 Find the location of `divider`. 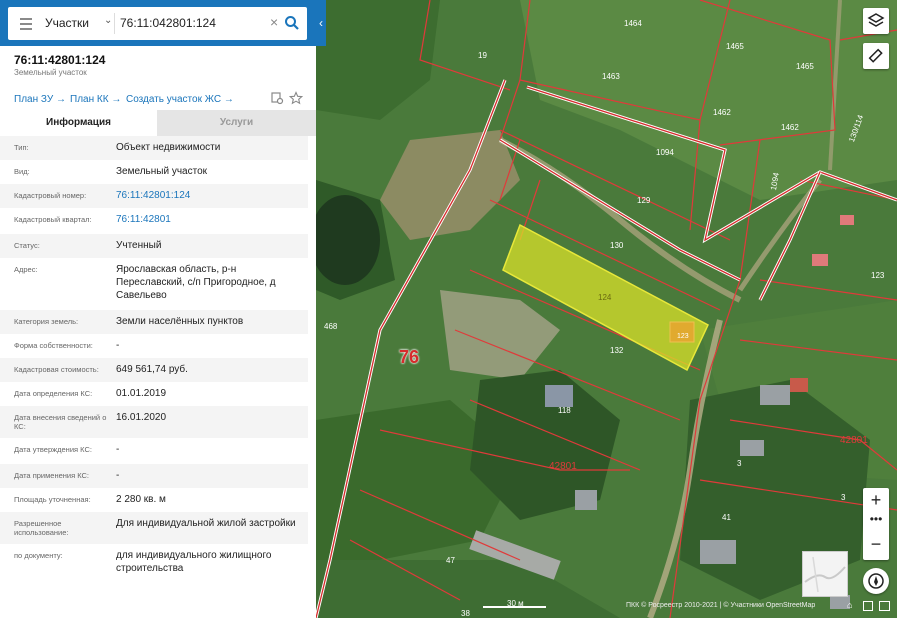

divider is located at coordinates (114, 23).